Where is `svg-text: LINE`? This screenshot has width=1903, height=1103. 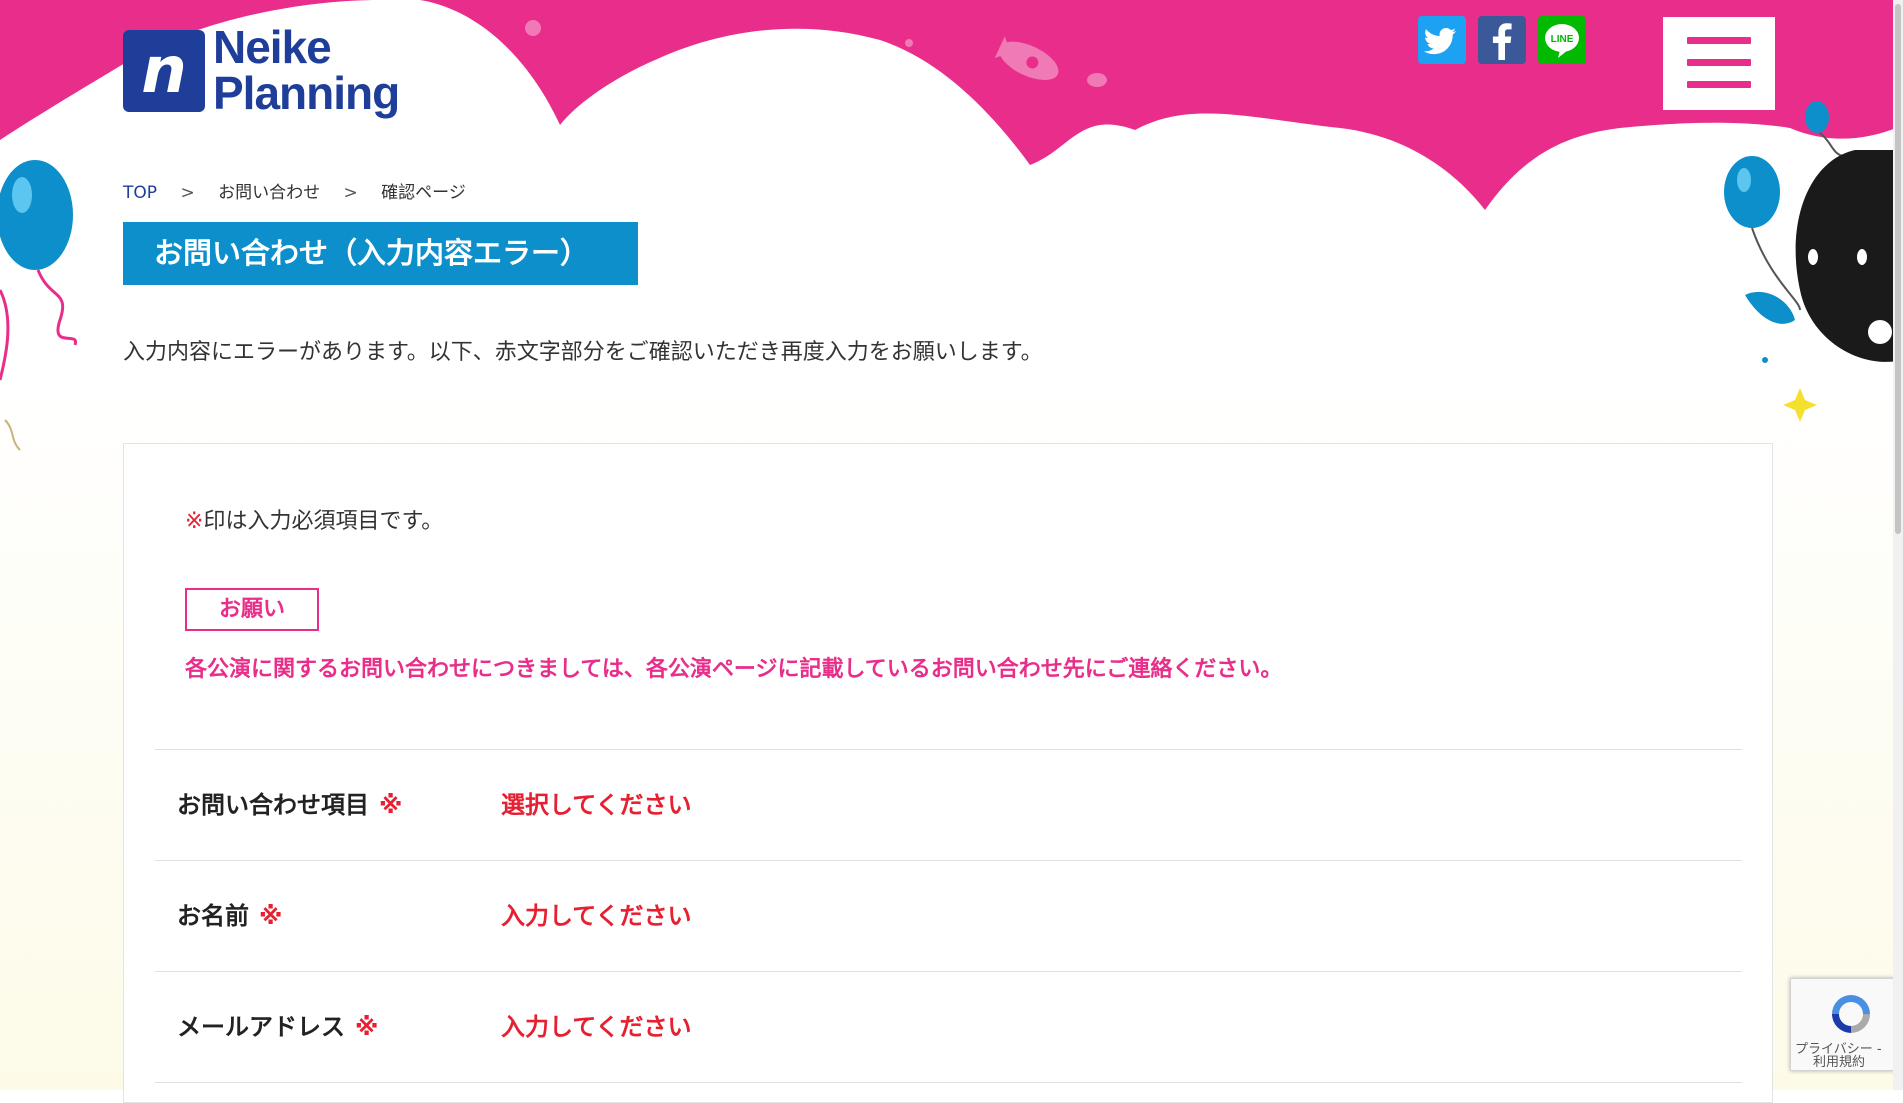
svg-text: LINE is located at coordinates (1562, 39).